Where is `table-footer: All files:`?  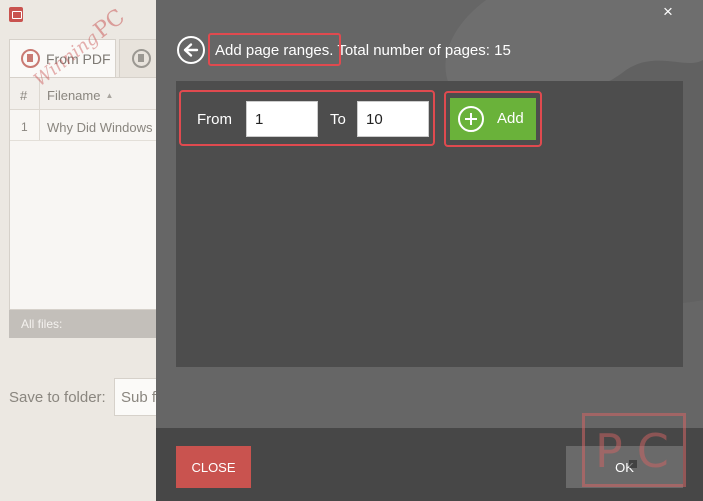
table-footer: All files: is located at coordinates (84, 324).